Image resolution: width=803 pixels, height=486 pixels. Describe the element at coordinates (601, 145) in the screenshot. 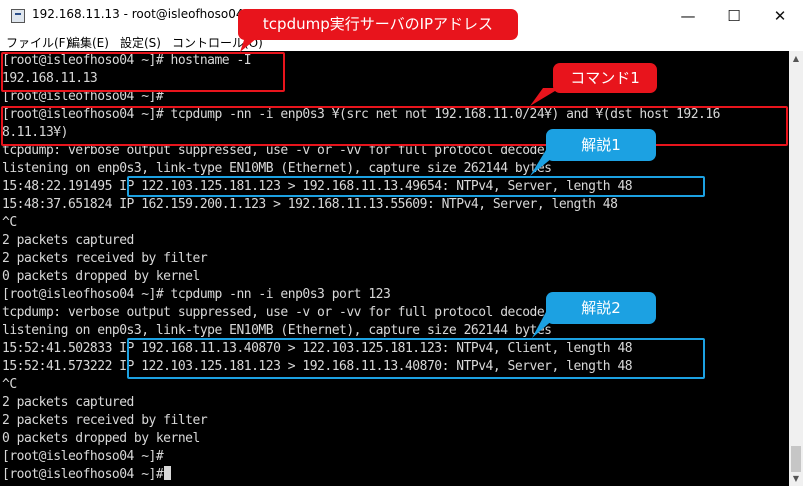

I see `explanation1-callout: 解説1` at that location.